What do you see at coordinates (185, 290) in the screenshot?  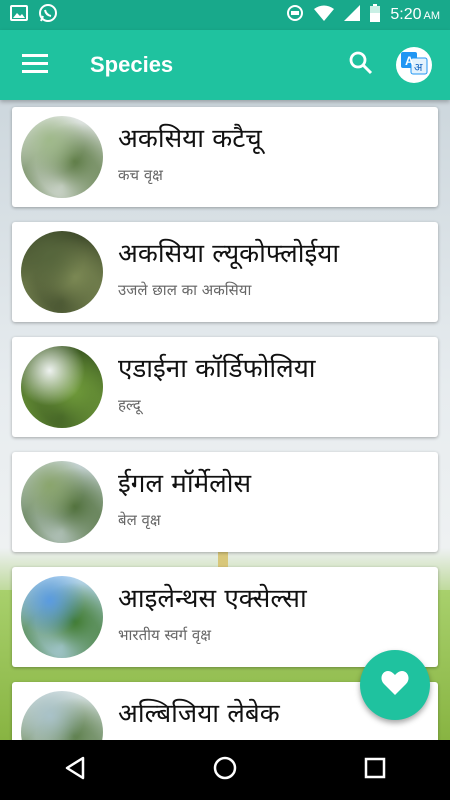 I see `species-common-name: उजले छाल का अकसिया` at bounding box center [185, 290].